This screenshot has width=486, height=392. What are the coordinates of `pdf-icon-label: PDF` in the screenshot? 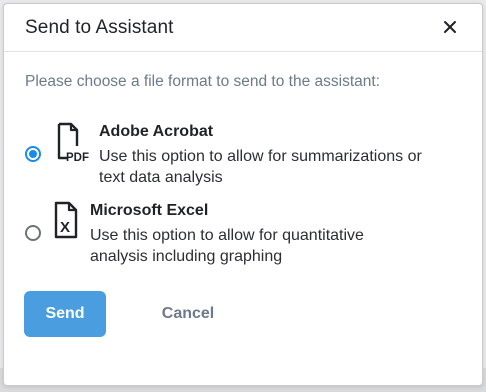 It's located at (77, 158).